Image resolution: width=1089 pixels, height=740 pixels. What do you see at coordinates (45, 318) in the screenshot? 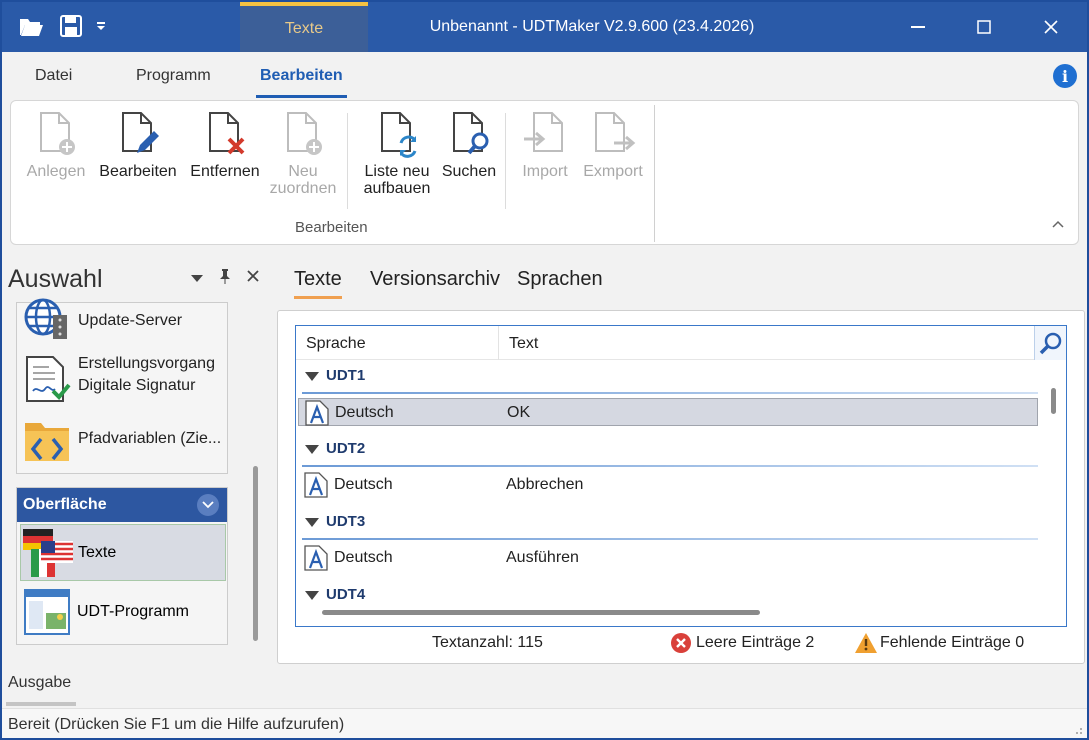
I see `globe-server-icon` at bounding box center [45, 318].